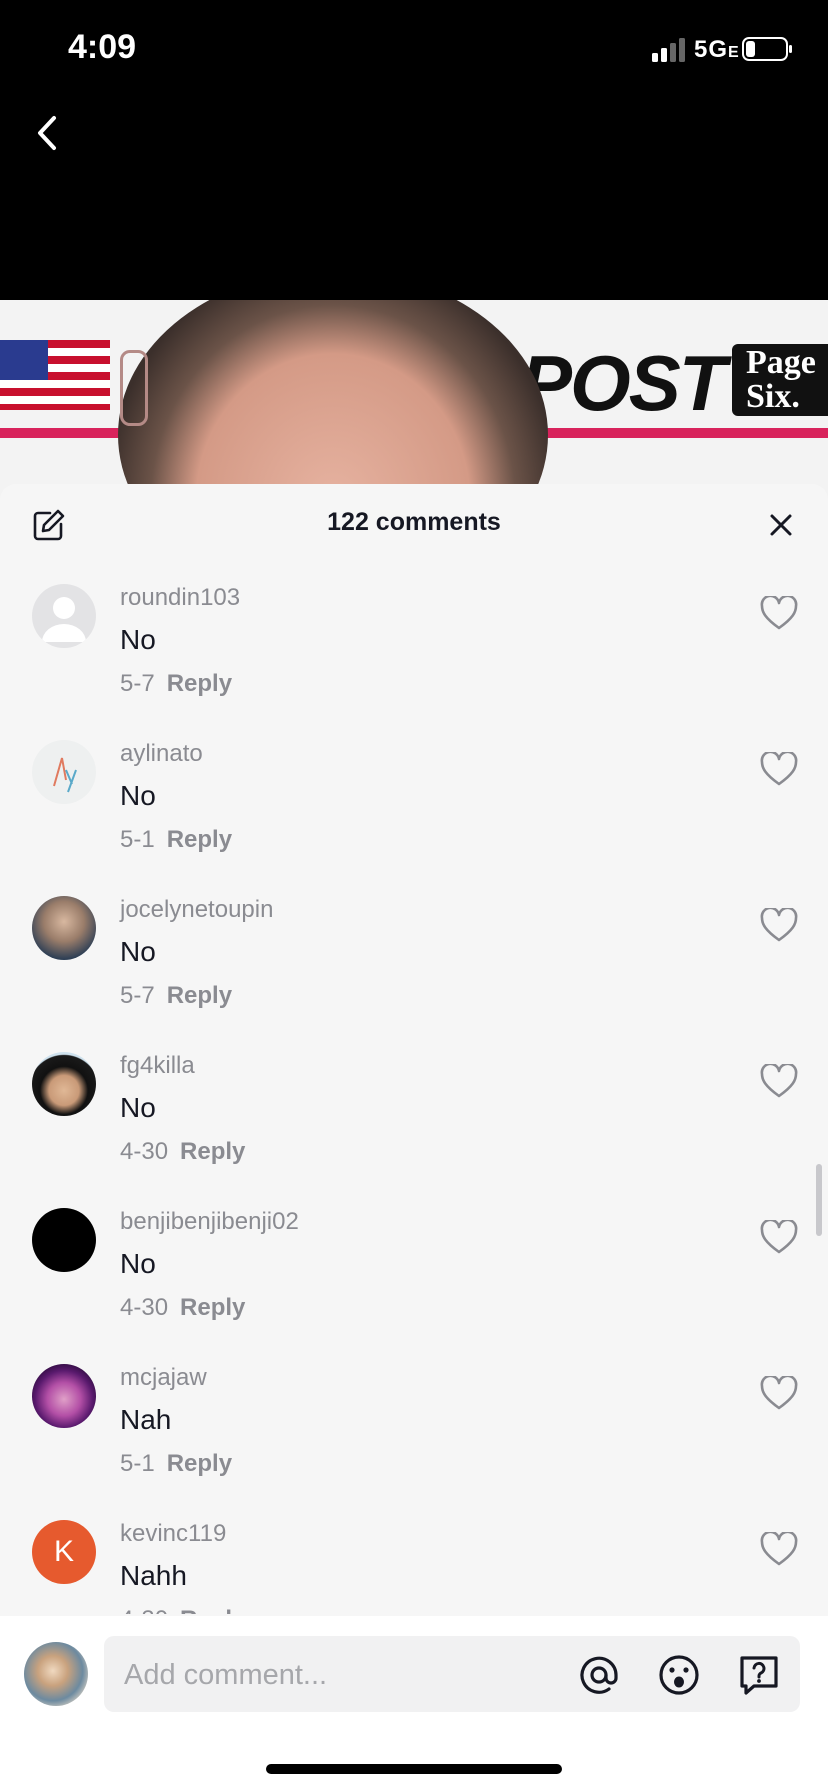 Image resolution: width=828 pixels, height=1792 pixels. Describe the element at coordinates (64, 619) in the screenshot. I see `default-avatar-icon` at that location.